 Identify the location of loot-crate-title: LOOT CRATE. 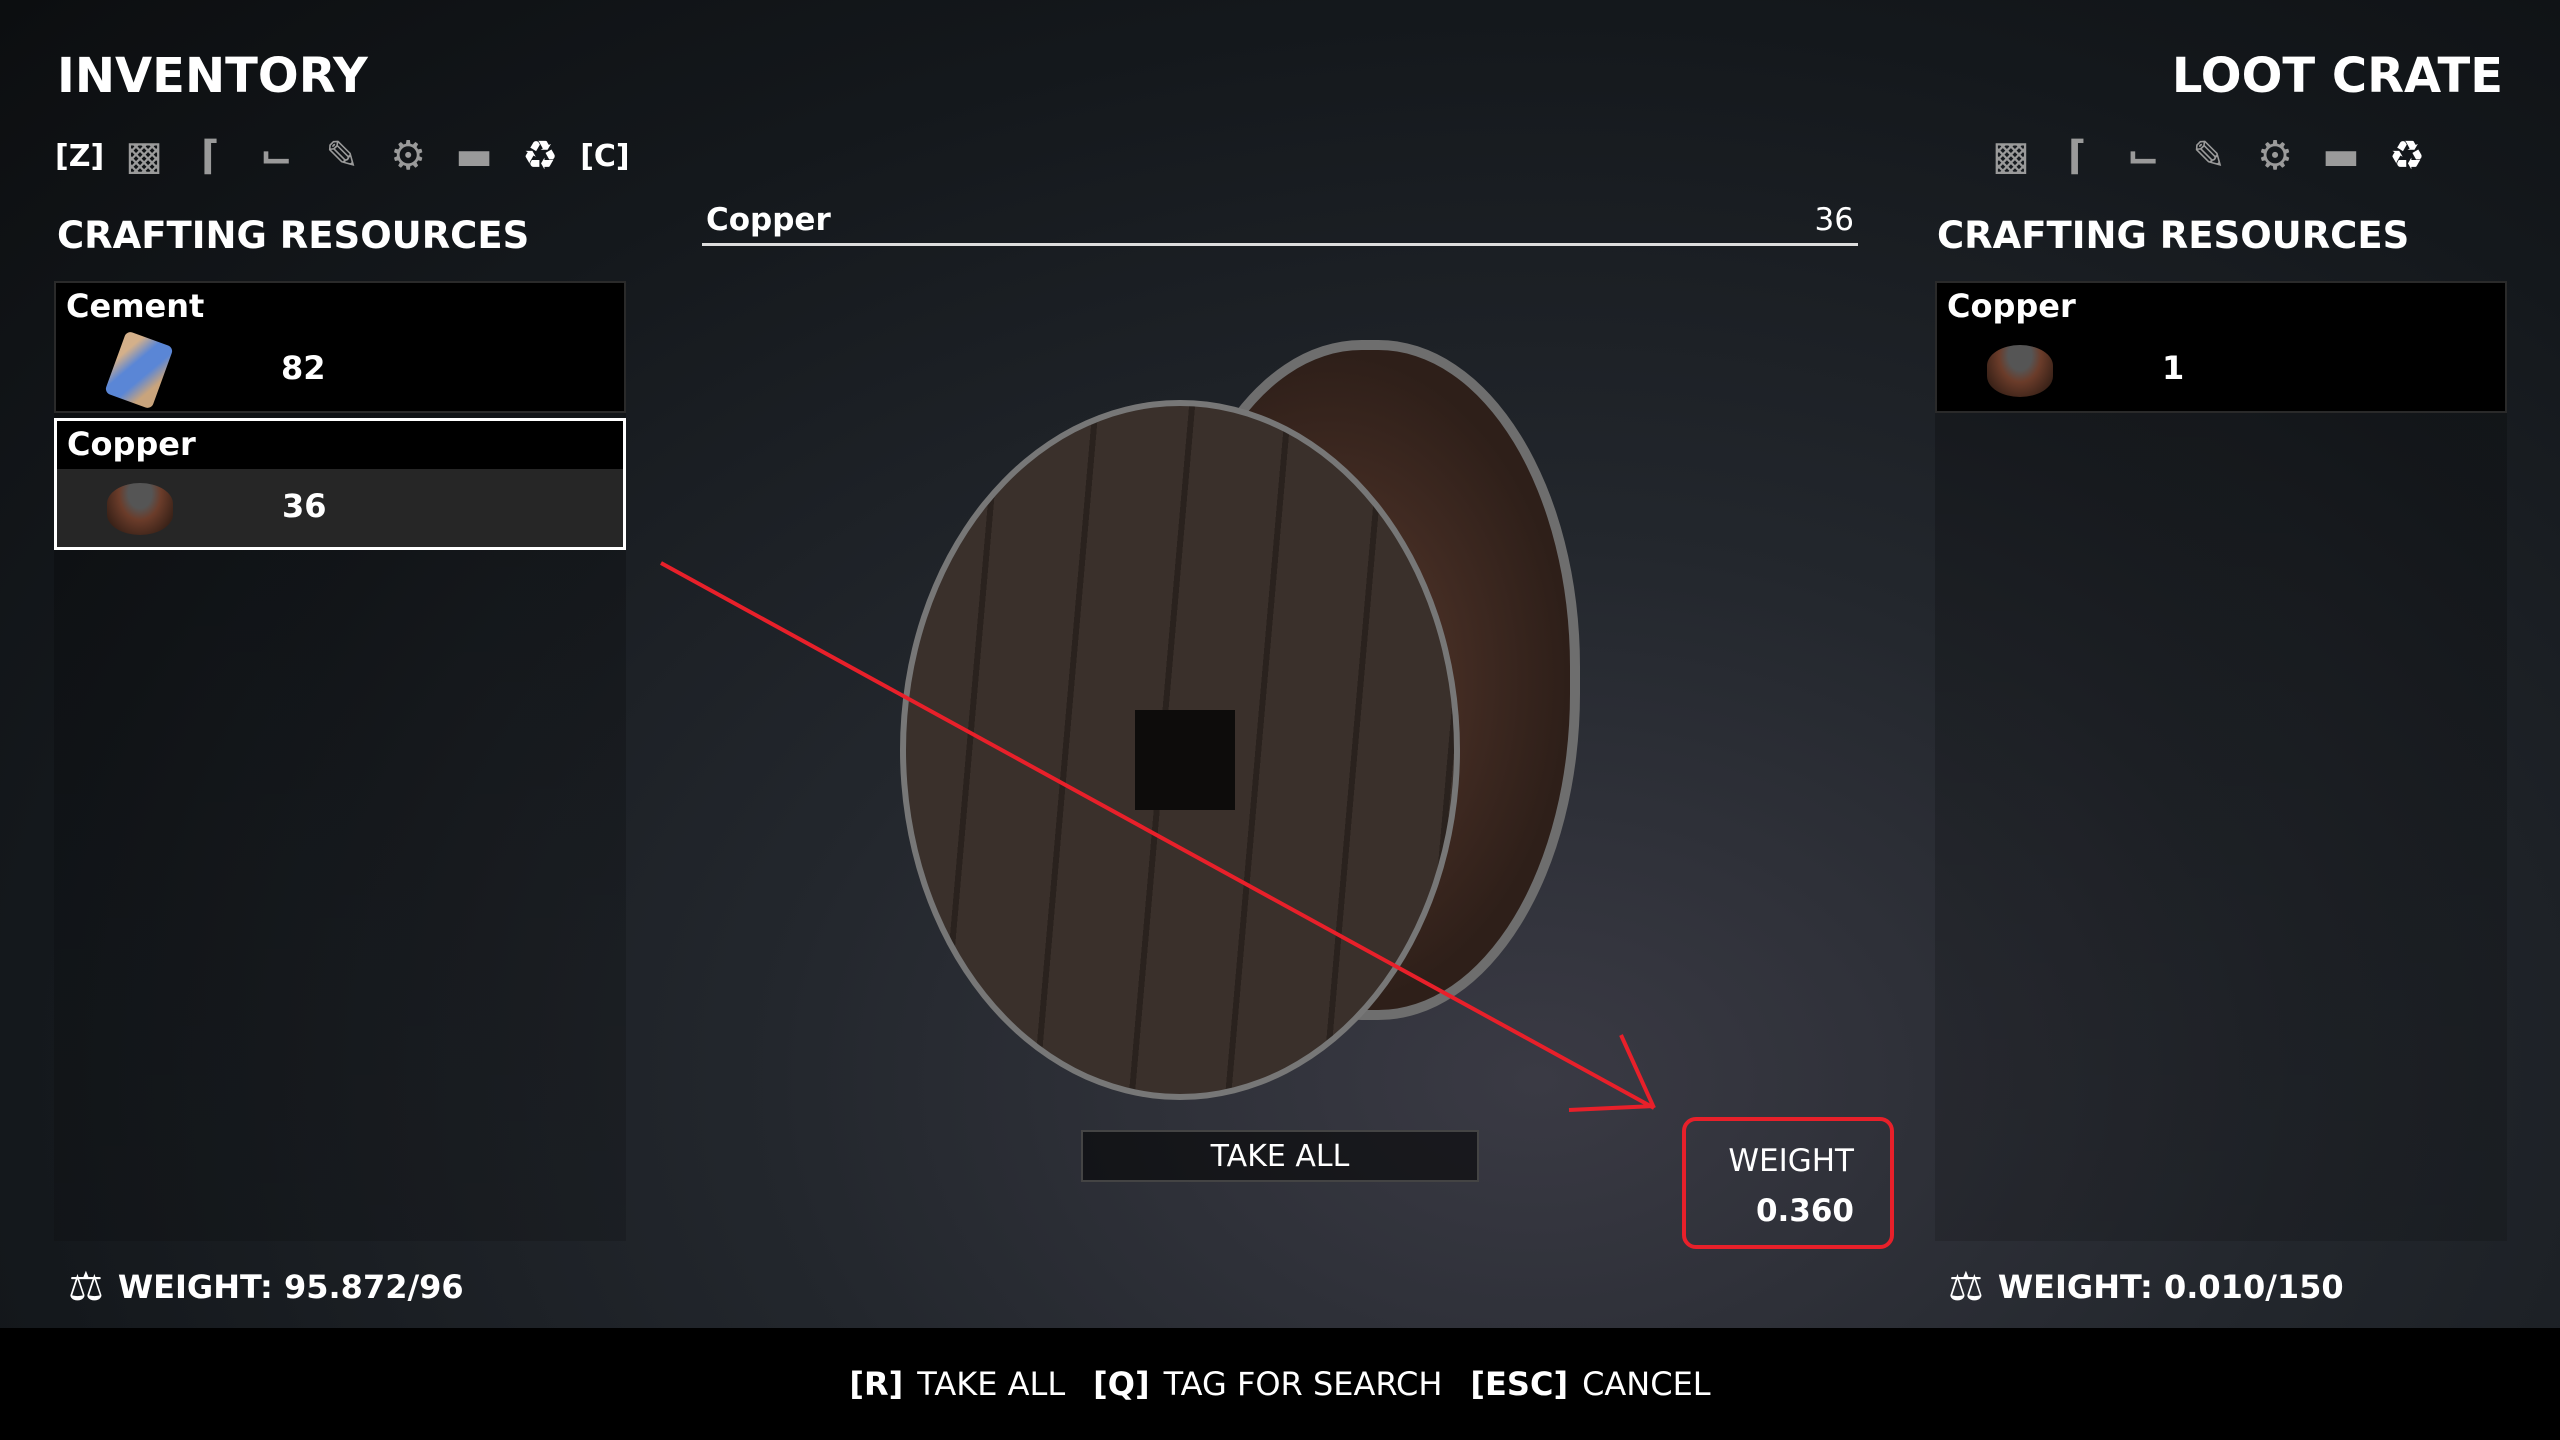
(2337, 76).